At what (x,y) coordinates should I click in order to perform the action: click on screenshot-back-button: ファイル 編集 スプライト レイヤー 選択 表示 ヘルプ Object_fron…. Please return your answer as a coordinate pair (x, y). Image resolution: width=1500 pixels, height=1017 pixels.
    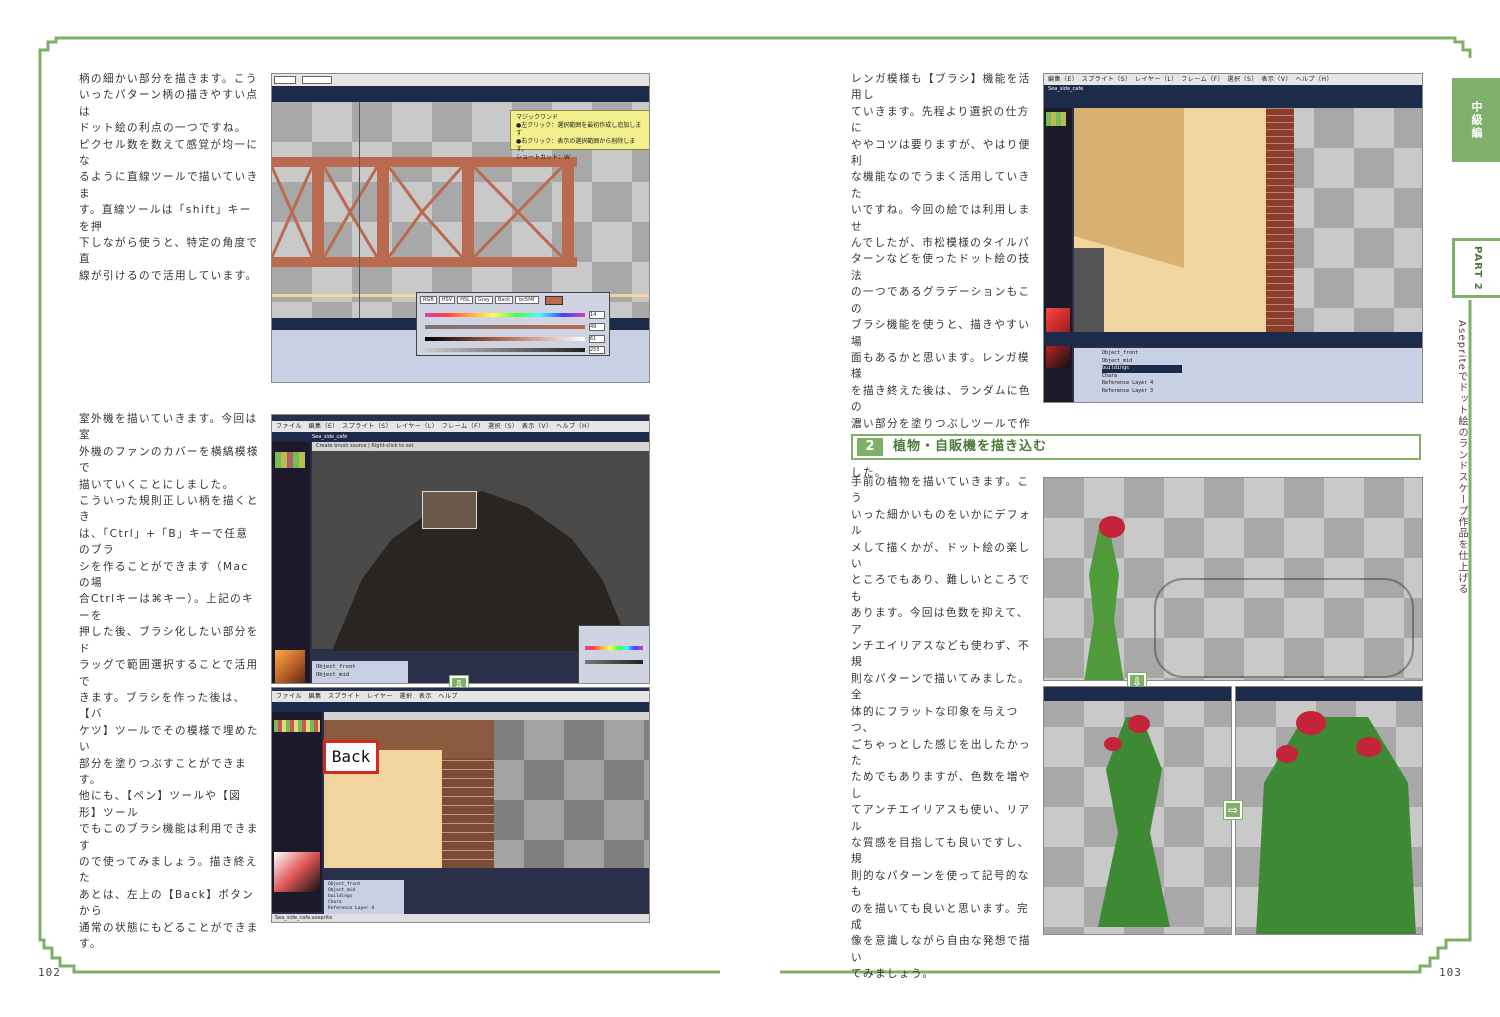
    Looking at the image, I should click on (460, 805).